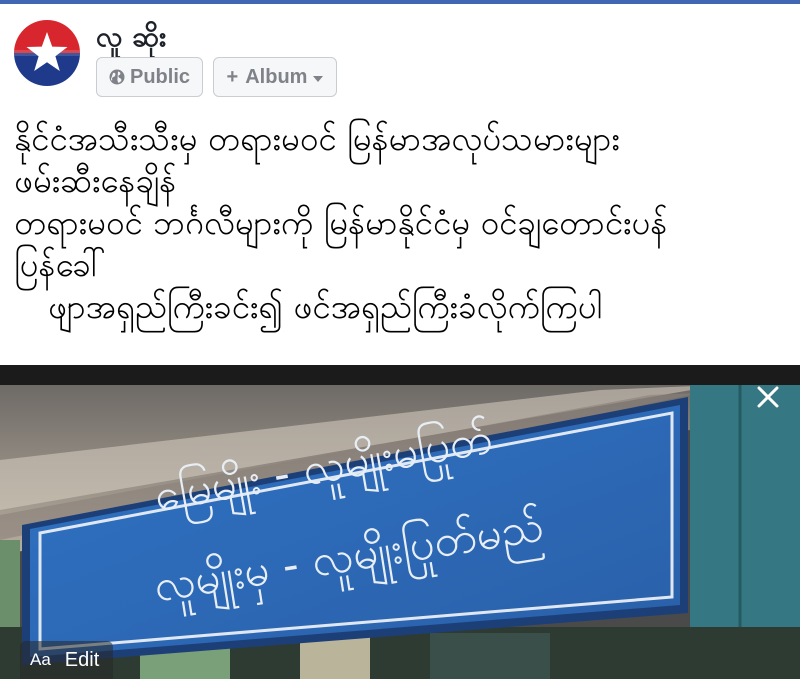  What do you see at coordinates (40, 659) in the screenshot?
I see `text-style-icon: Aa` at bounding box center [40, 659].